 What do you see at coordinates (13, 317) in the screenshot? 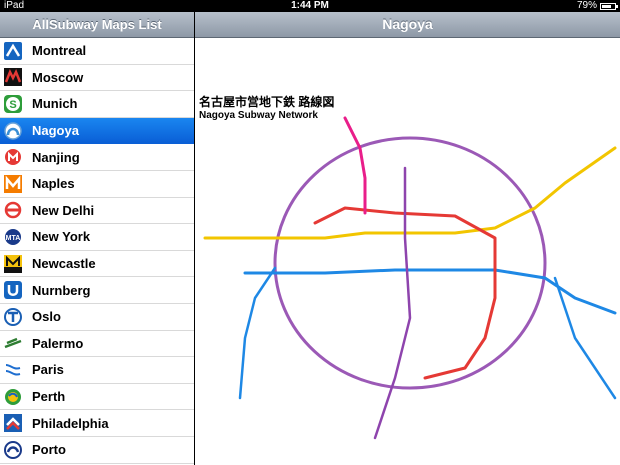
I see `oslo-icon` at bounding box center [13, 317].